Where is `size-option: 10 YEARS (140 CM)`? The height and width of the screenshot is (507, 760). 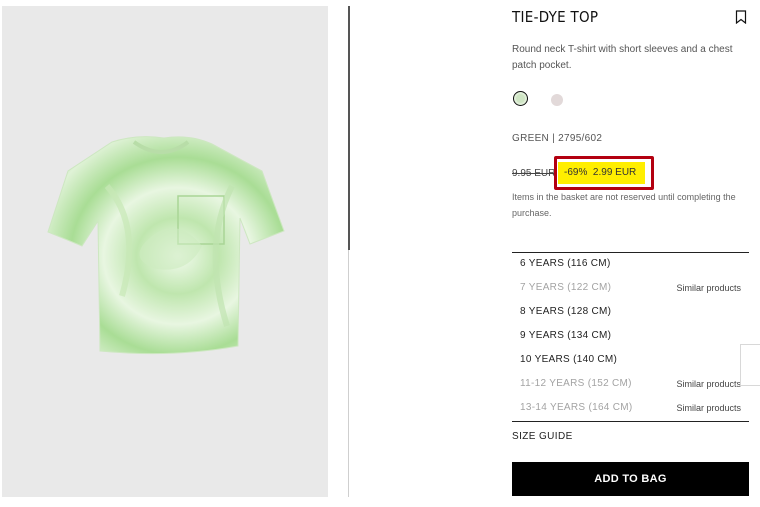
size-option: 10 YEARS (140 CM) is located at coordinates (630, 361).